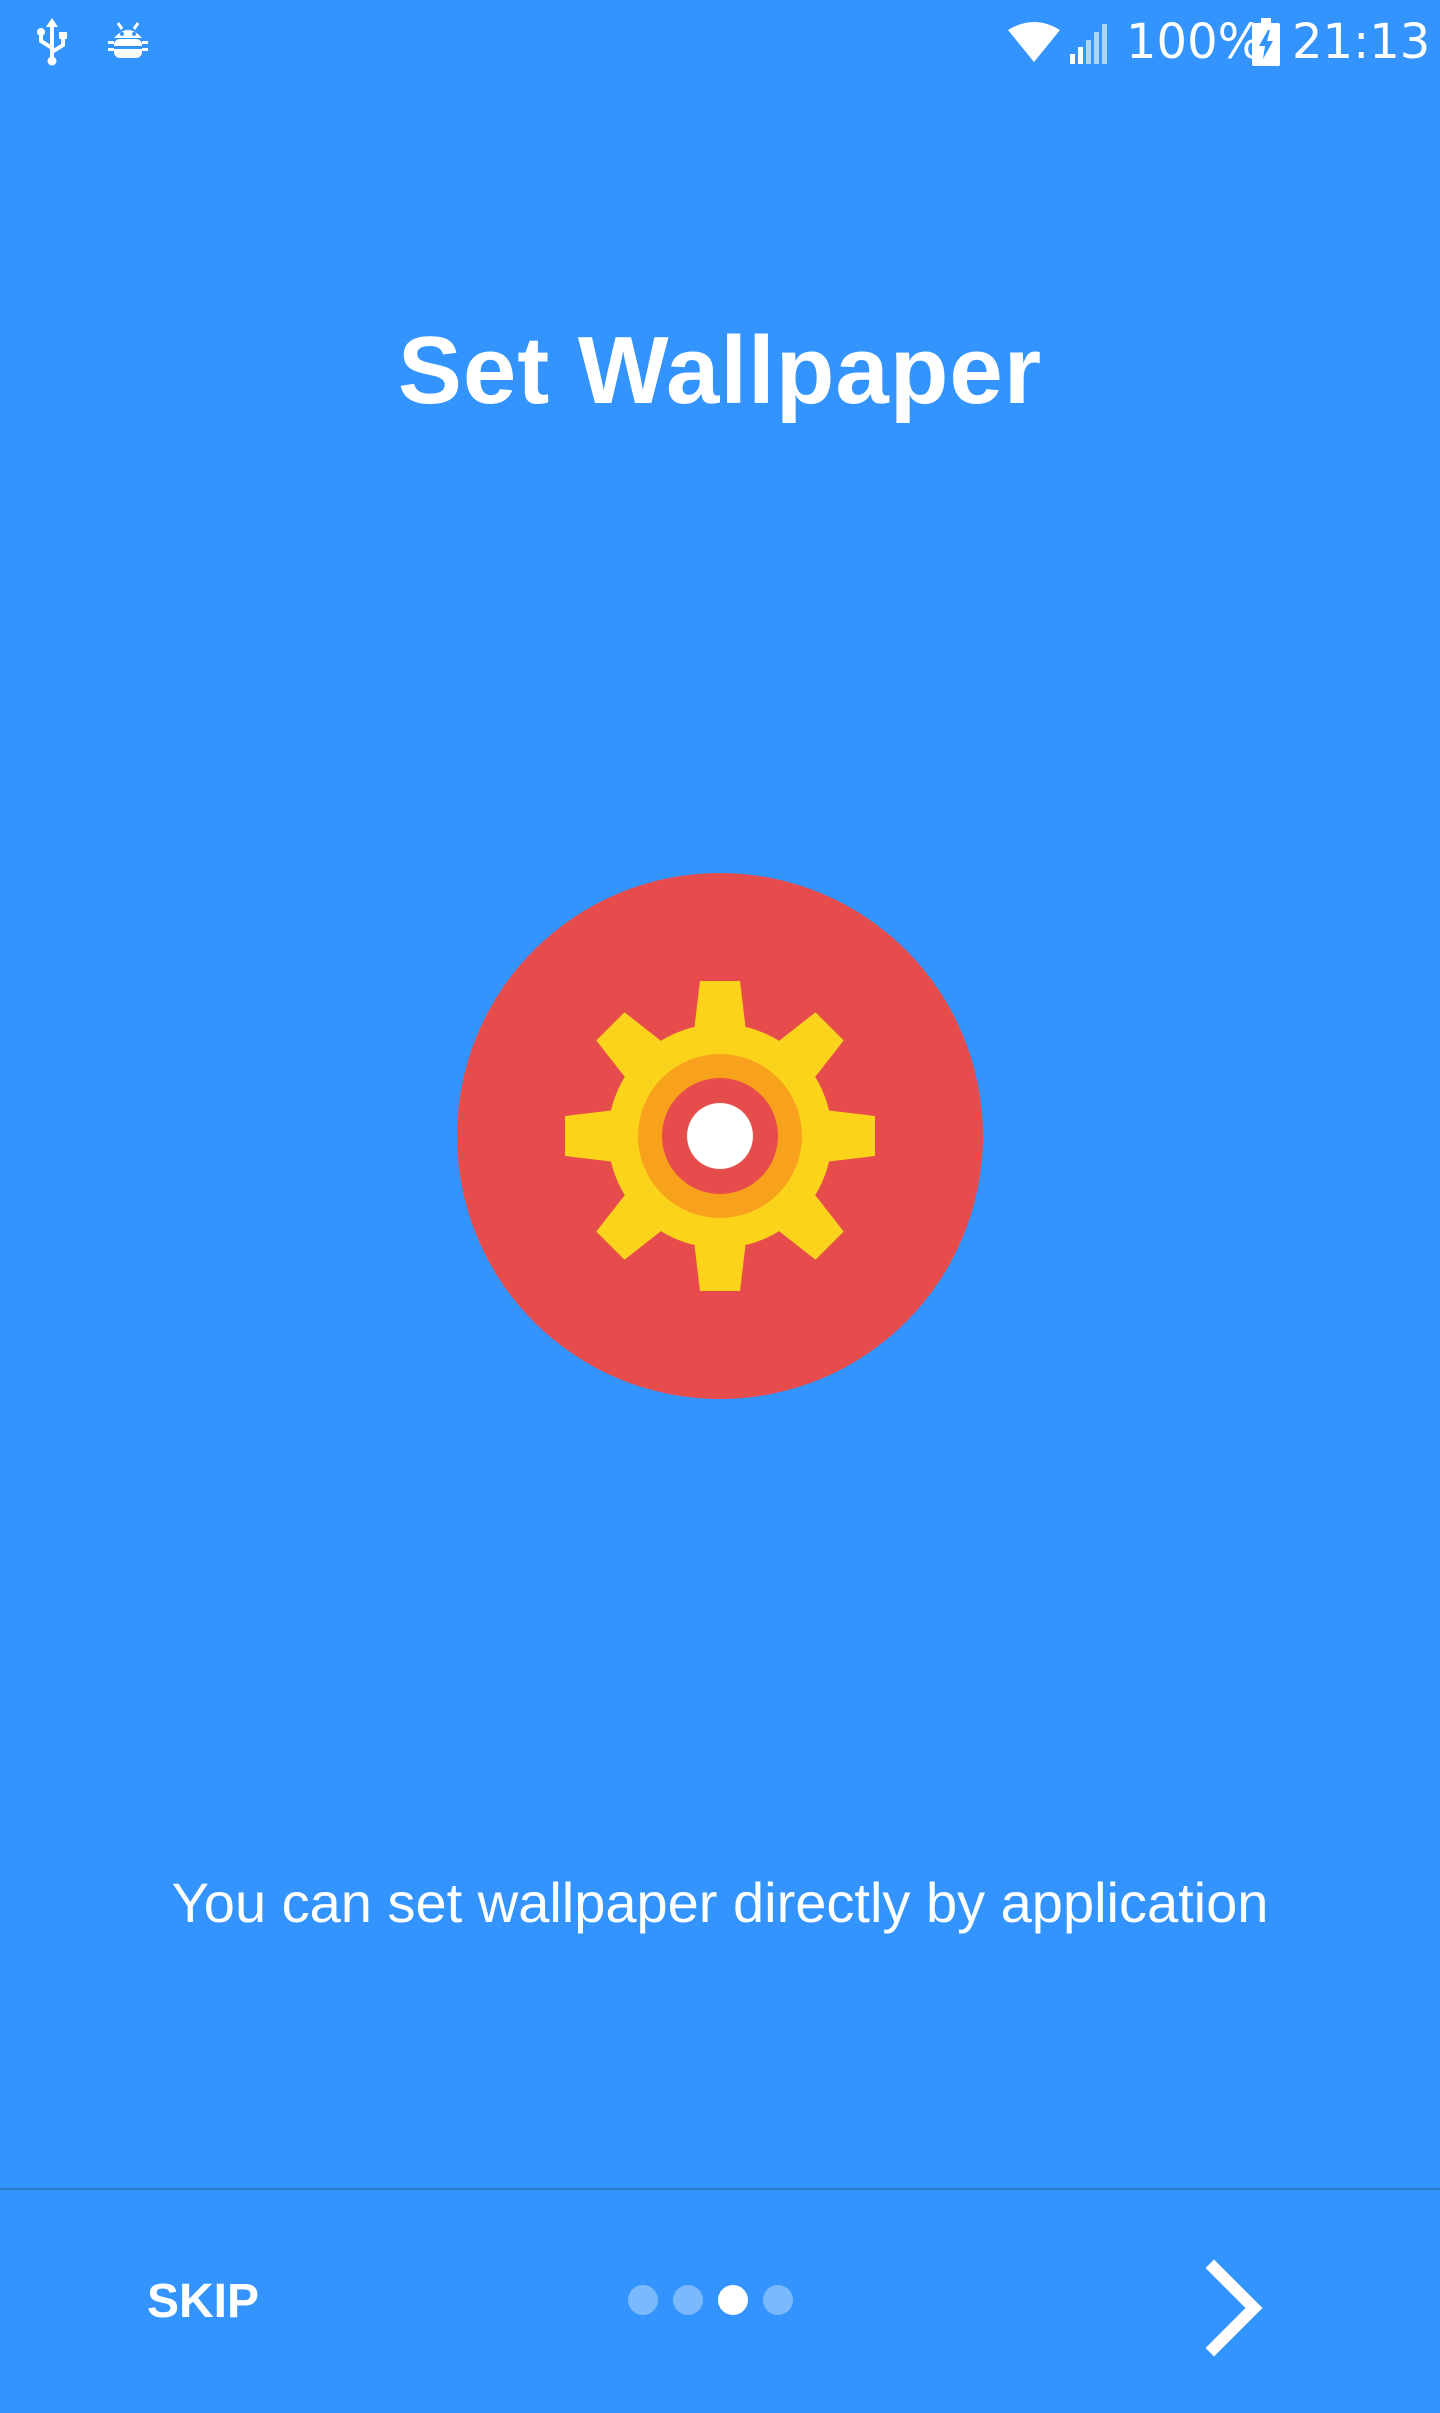  Describe the element at coordinates (1088, 44) in the screenshot. I see `cellular-signal-icon` at that location.